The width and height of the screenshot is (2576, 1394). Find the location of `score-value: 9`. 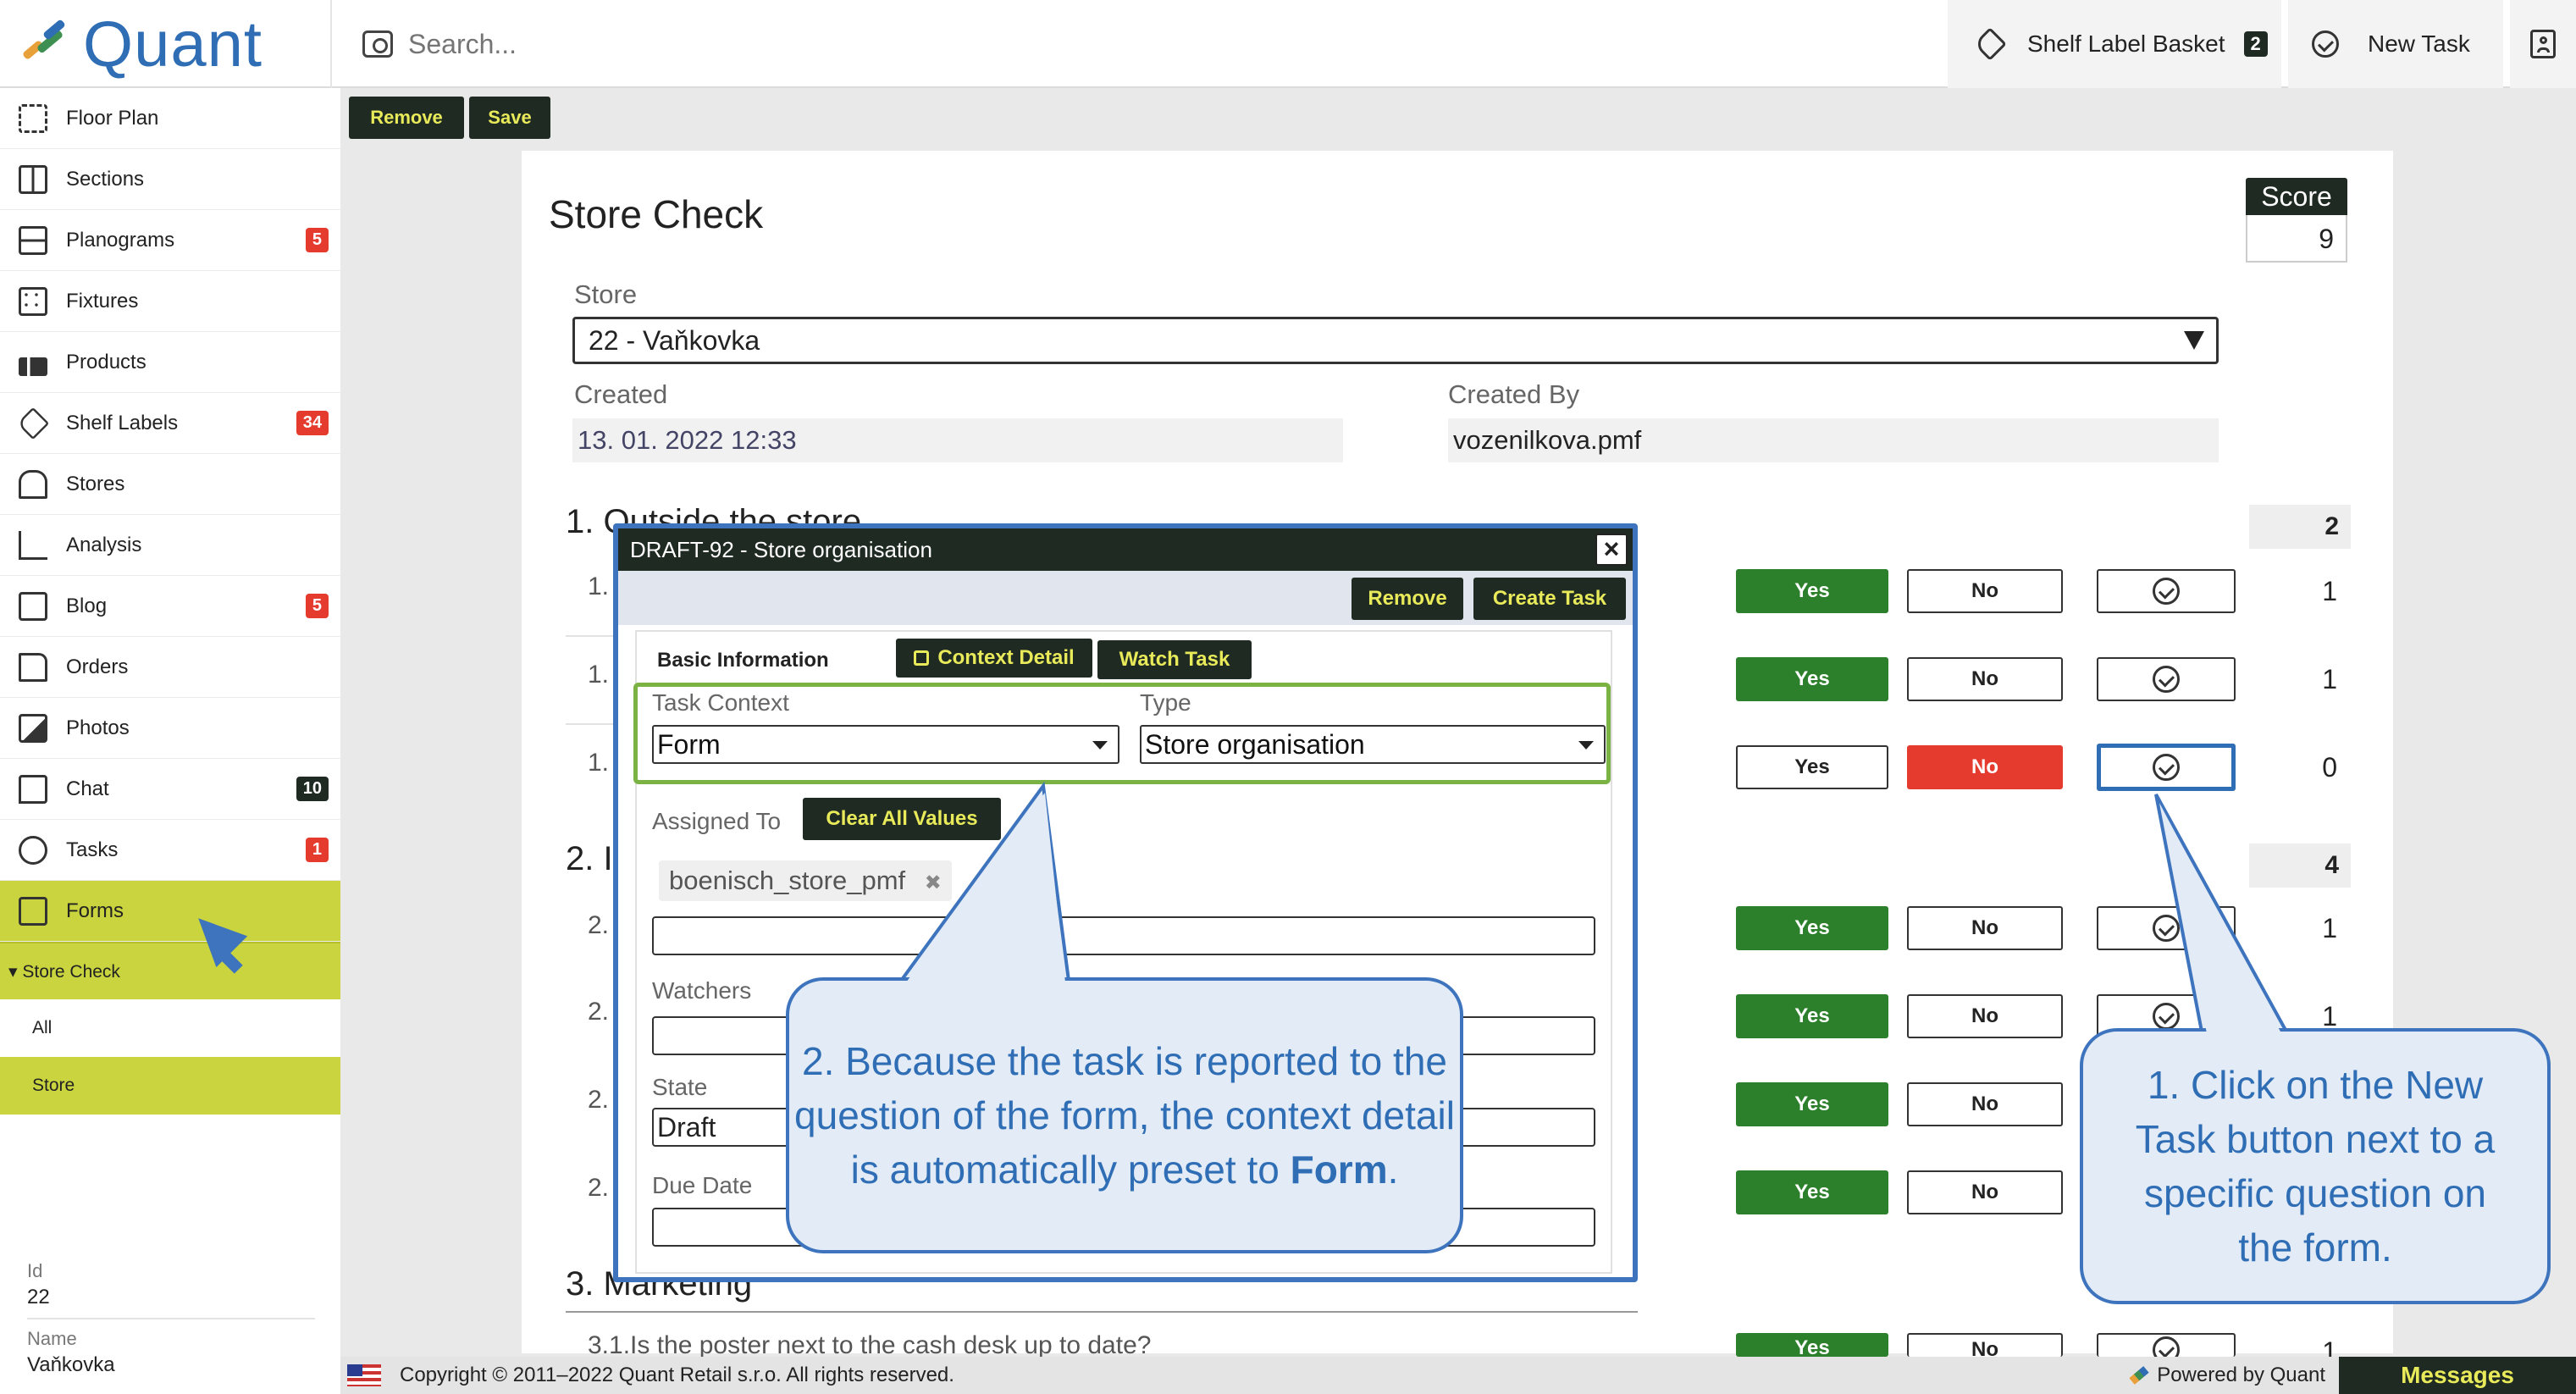

score-value: 9 is located at coordinates (2296, 239).